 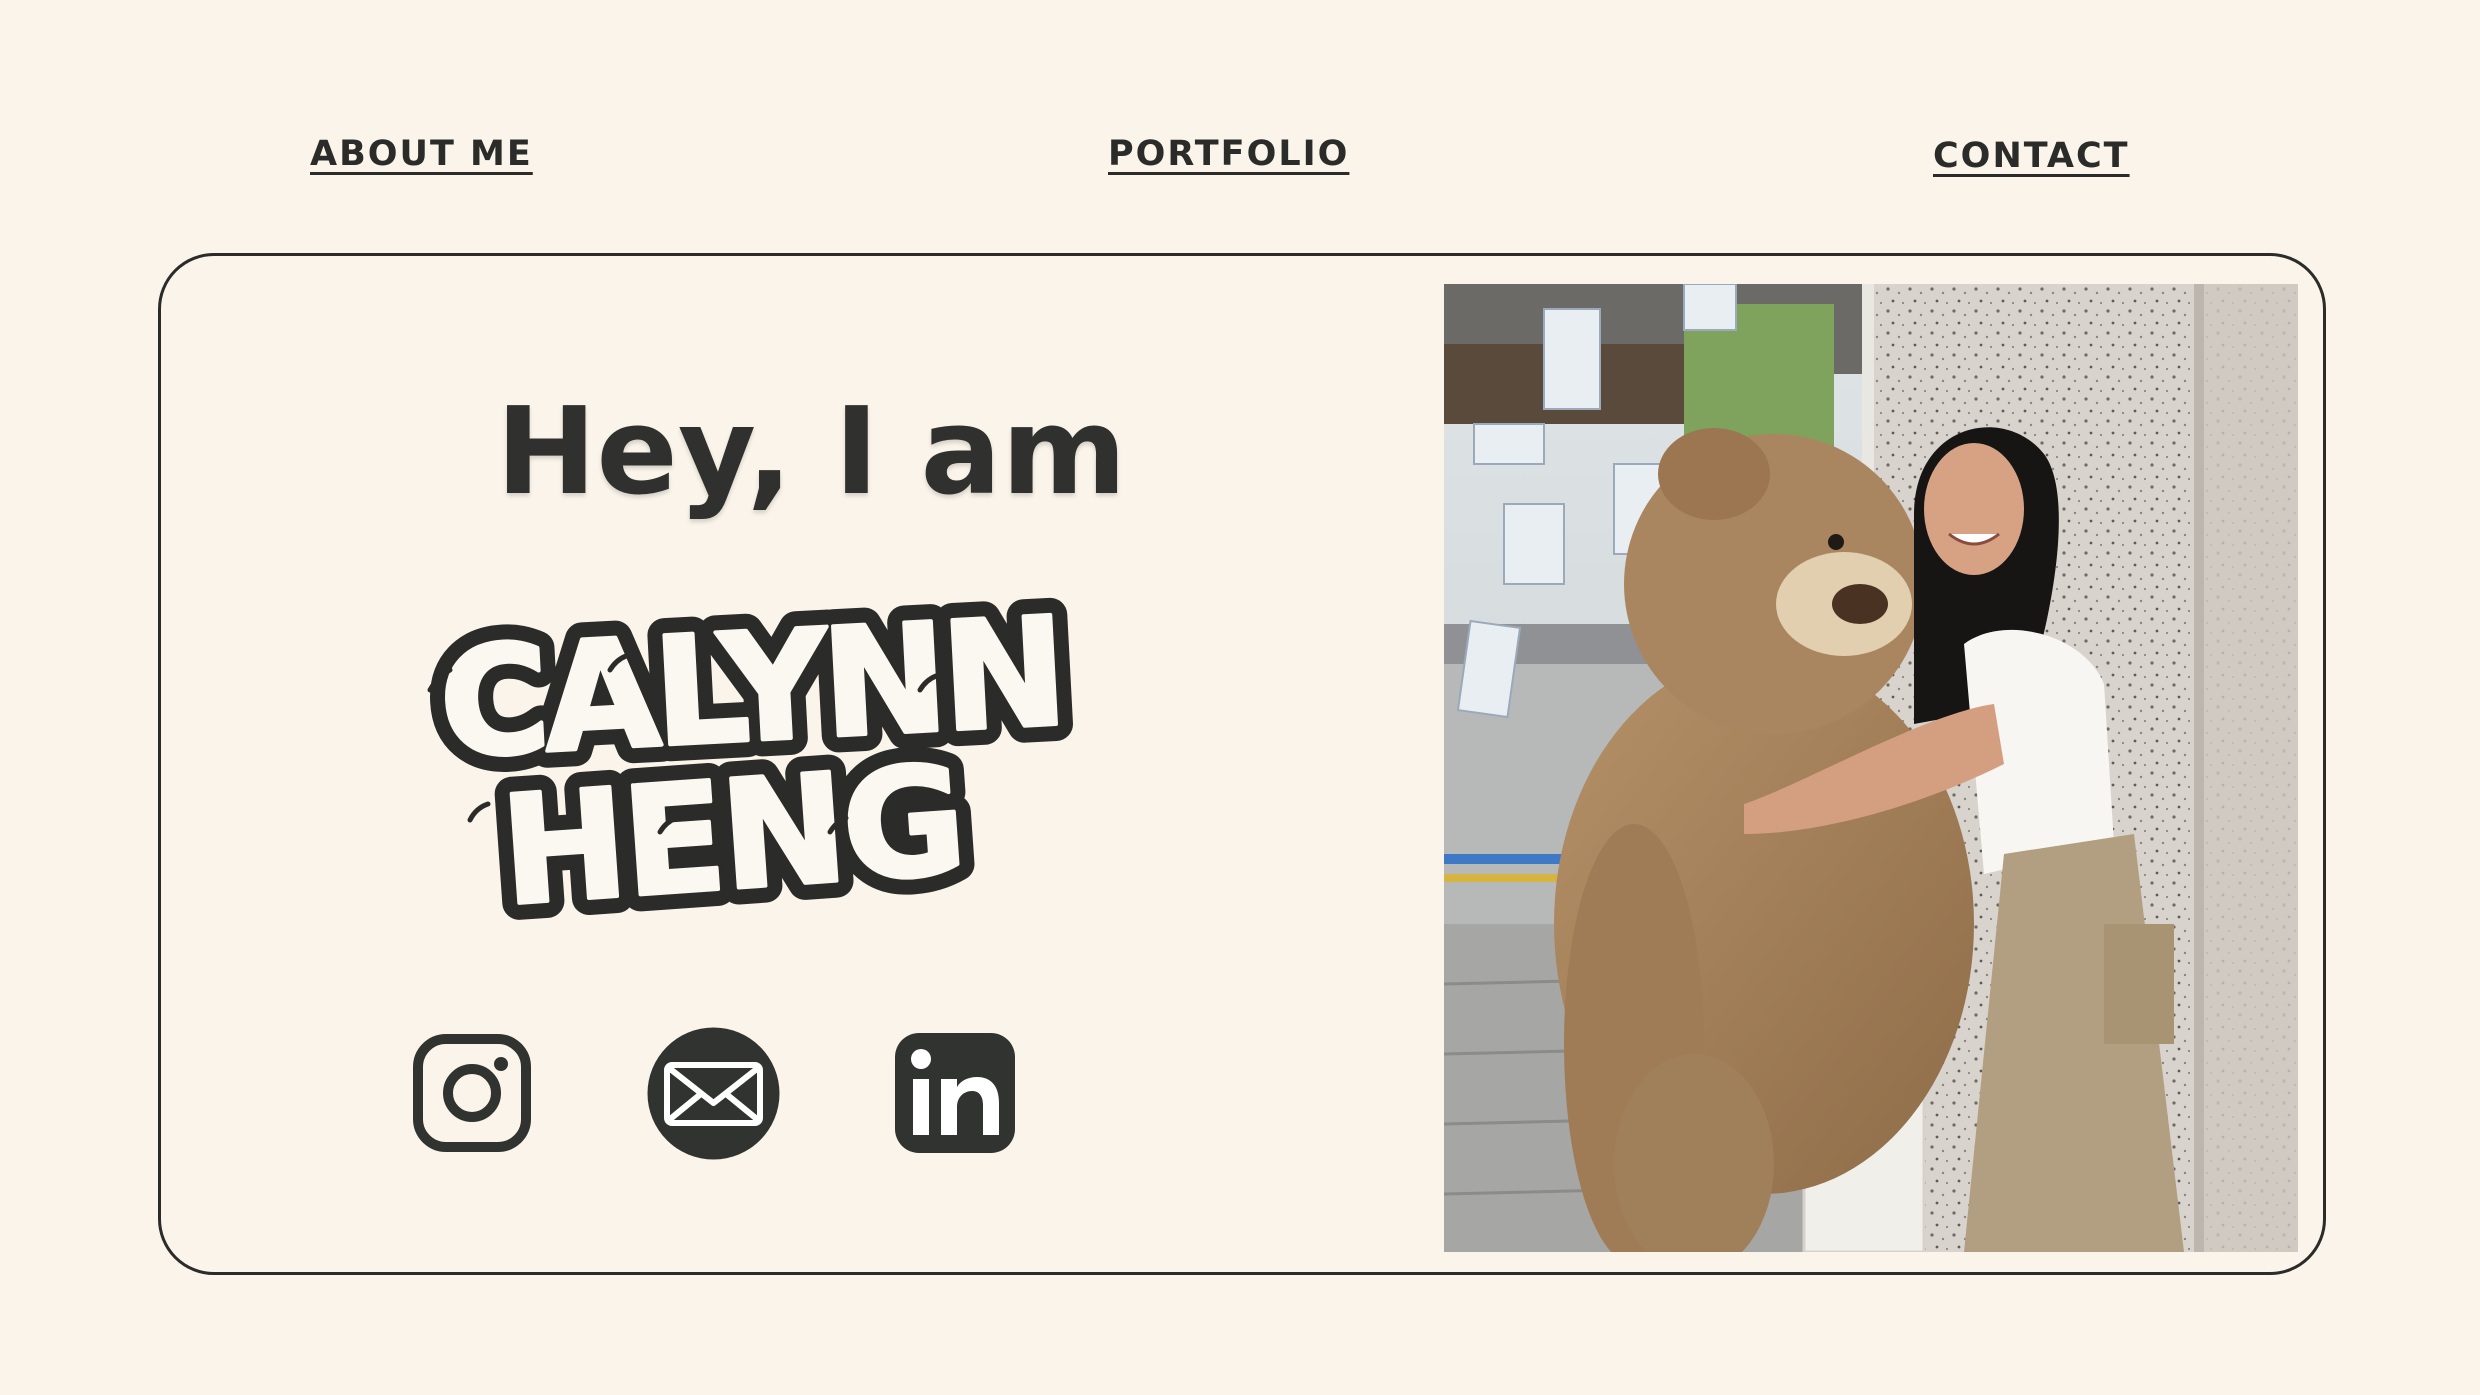 What do you see at coordinates (2031, 156) in the screenshot?
I see `nav-contact: CONTACT` at bounding box center [2031, 156].